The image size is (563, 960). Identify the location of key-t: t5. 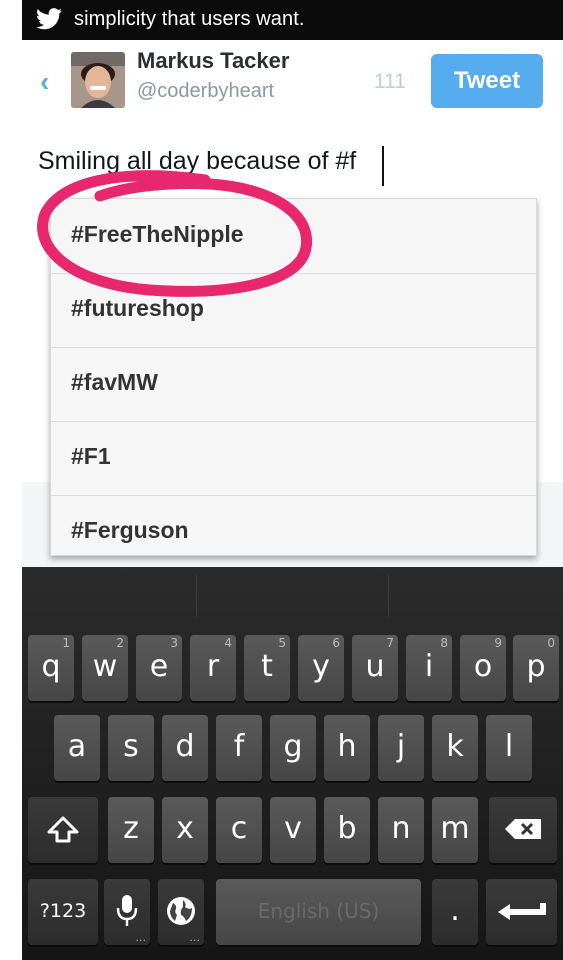
(267, 668).